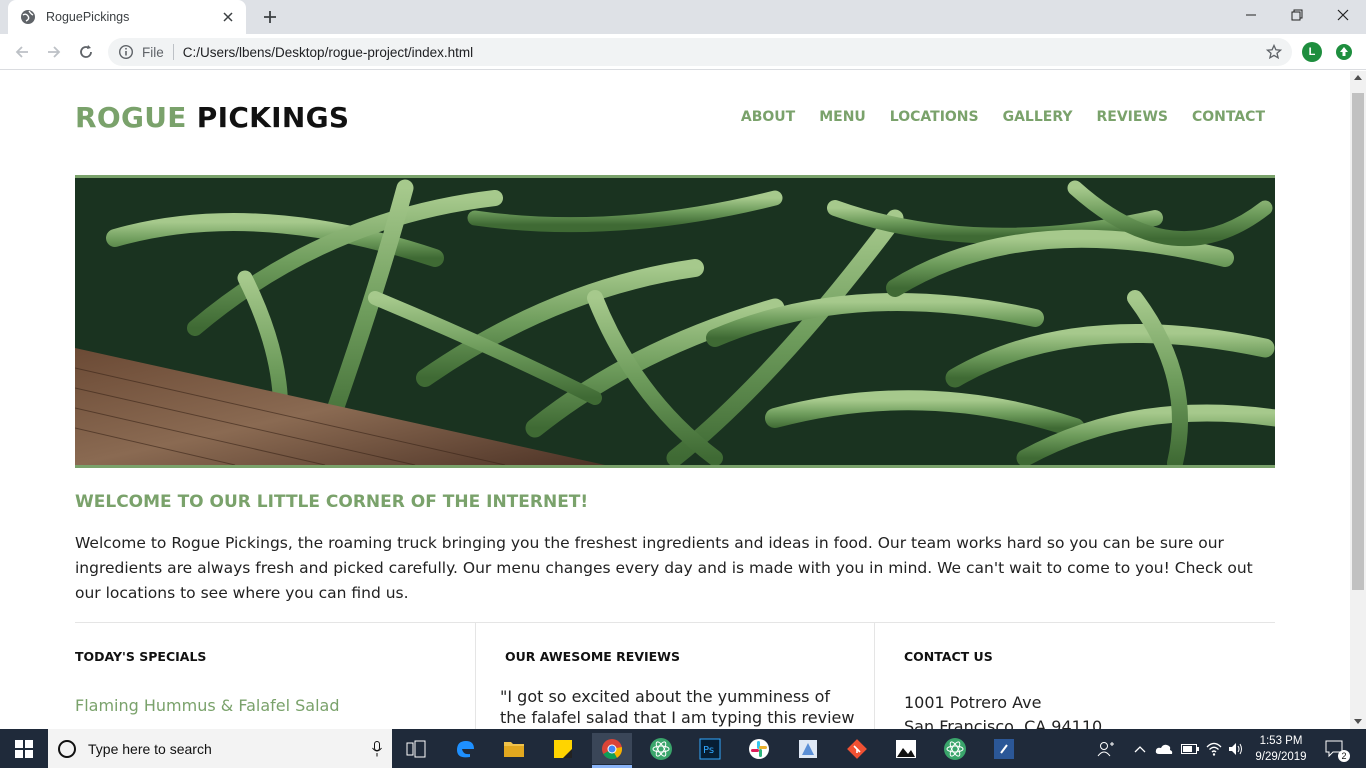  I want to click on scroll-up-icon, so click(1358, 77).